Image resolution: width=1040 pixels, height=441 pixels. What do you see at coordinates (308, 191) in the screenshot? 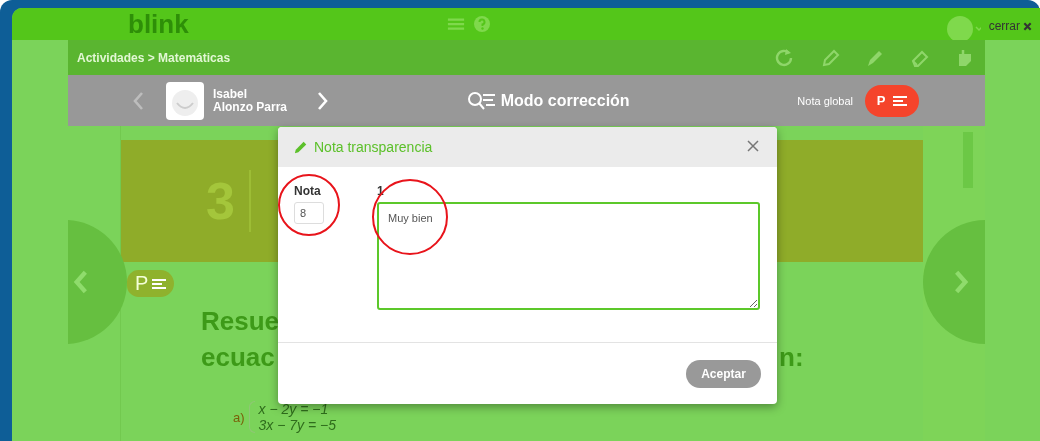
I see `grade-label: Nota` at bounding box center [308, 191].